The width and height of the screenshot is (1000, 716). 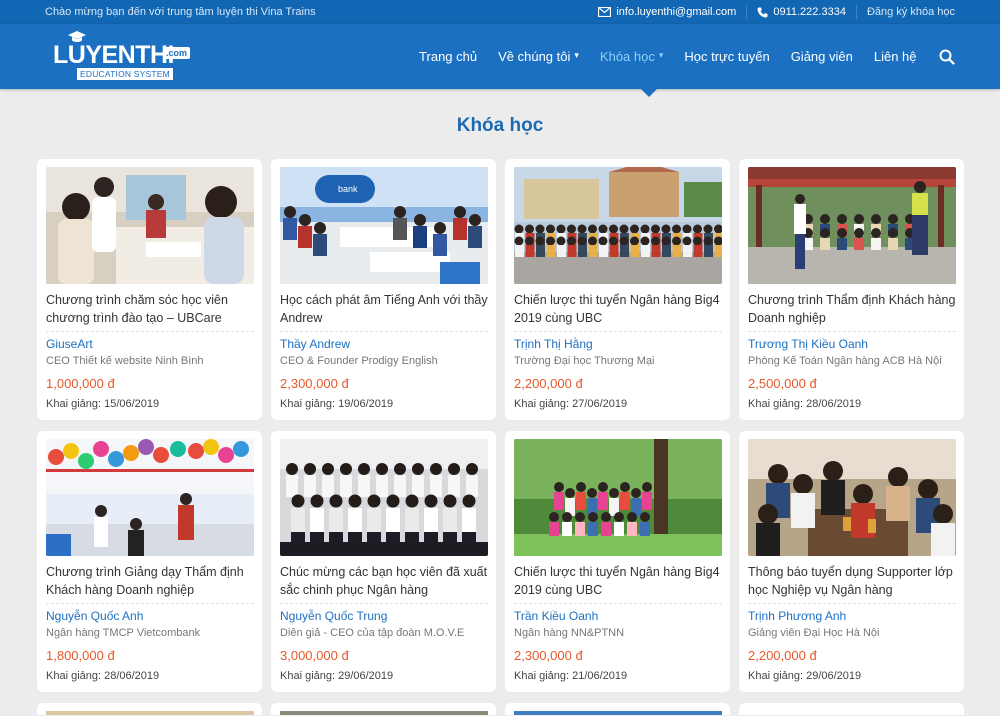 I want to click on nav-item-contact: Liên hệ, so click(x=895, y=56).